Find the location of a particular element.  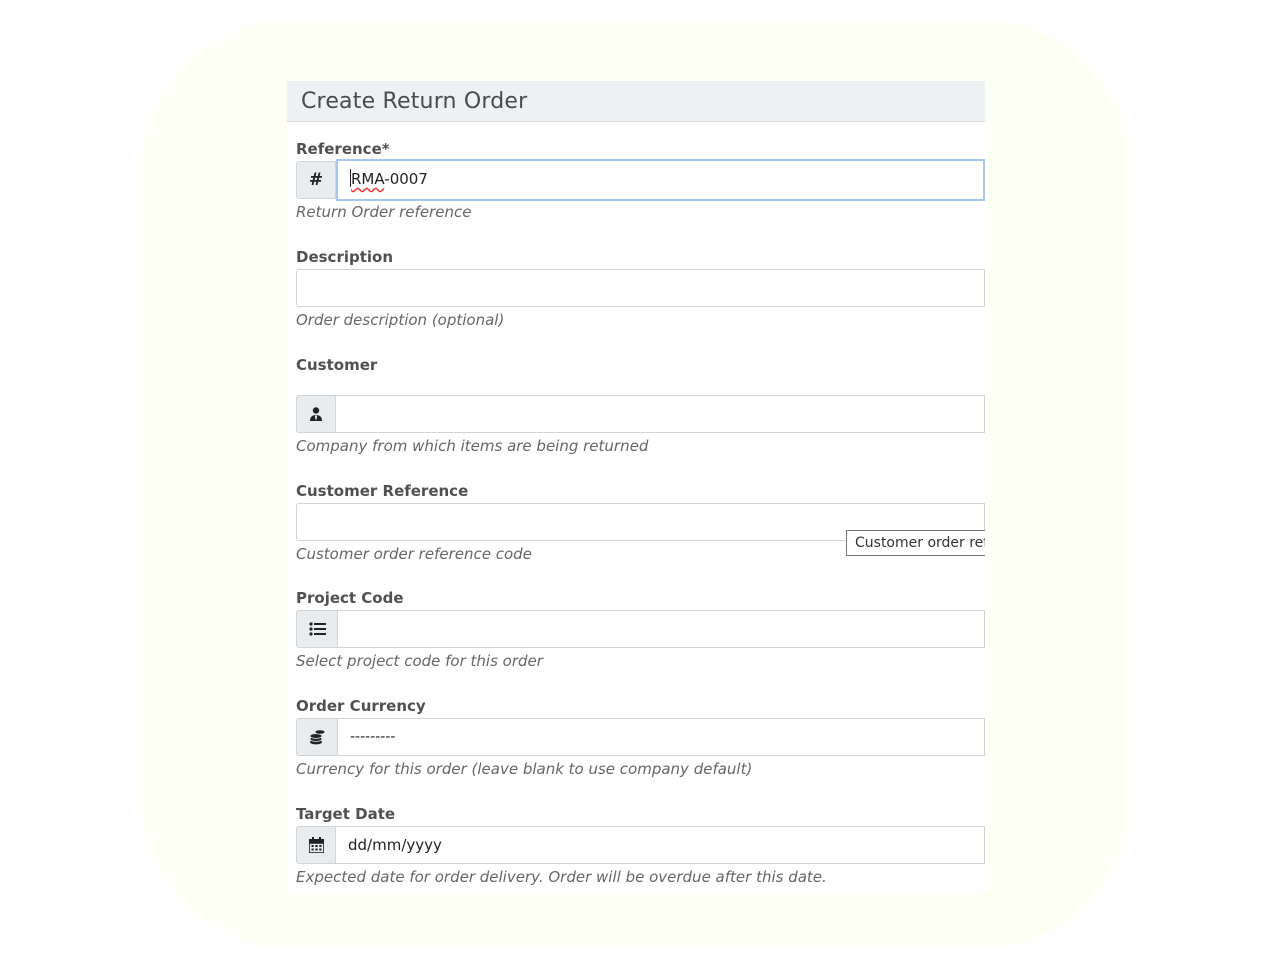

order-currency-input-group: --------- is located at coordinates (640, 737).